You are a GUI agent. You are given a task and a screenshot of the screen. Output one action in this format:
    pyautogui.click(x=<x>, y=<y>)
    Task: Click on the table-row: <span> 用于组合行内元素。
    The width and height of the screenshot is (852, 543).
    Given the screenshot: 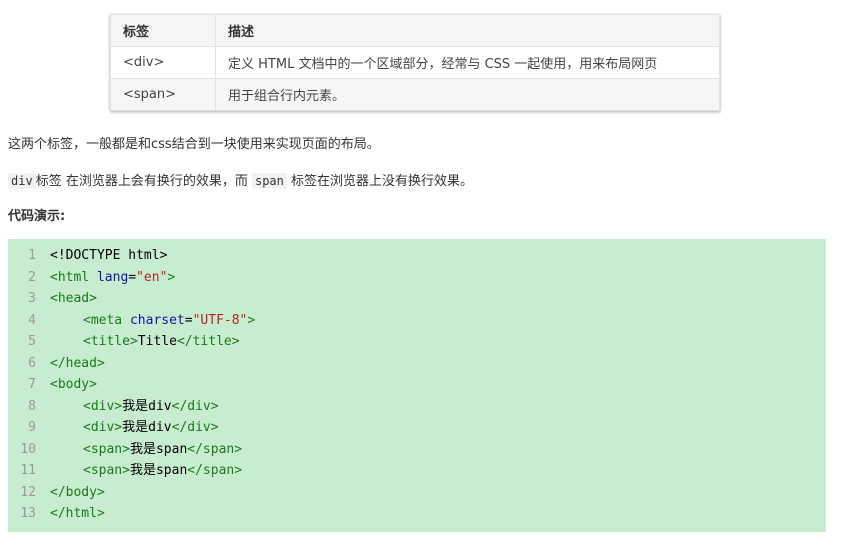 What is the action you would take?
    pyautogui.click(x=415, y=94)
    